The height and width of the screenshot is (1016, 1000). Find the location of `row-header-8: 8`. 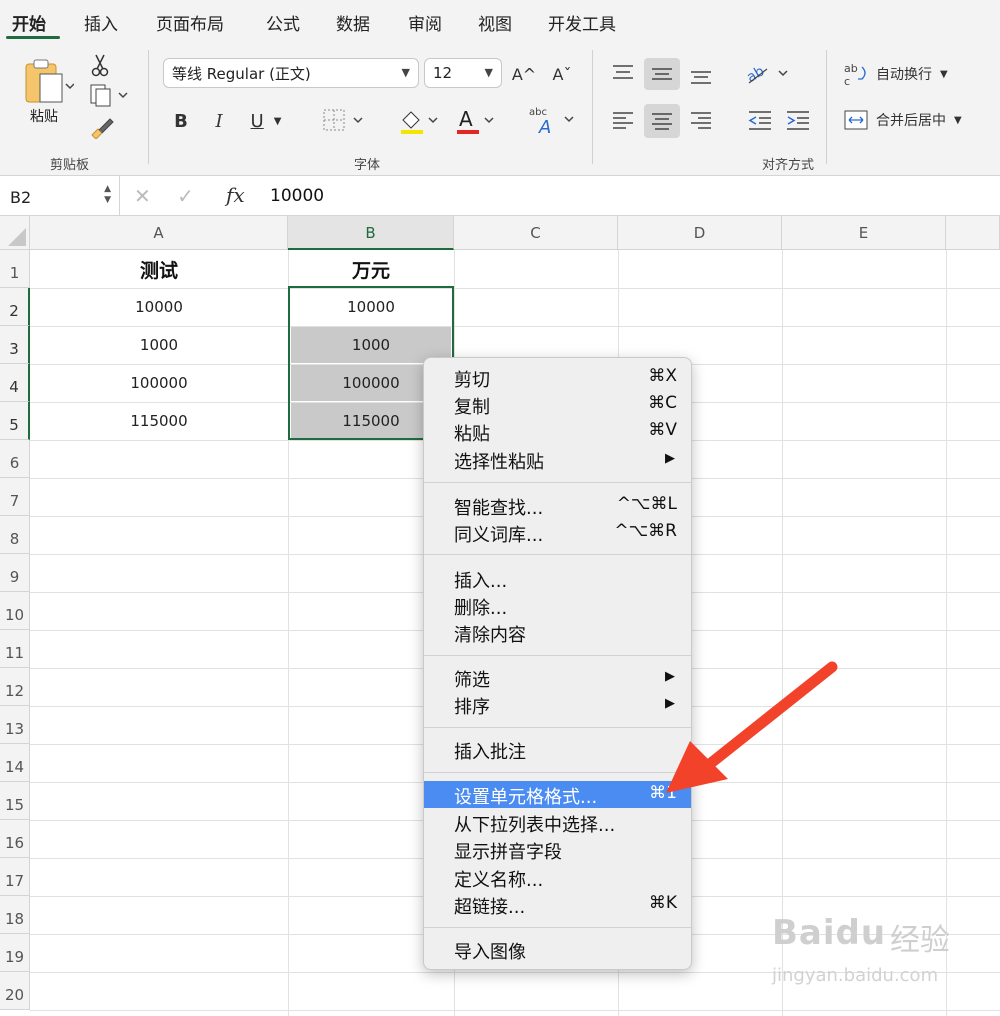

row-header-8: 8 is located at coordinates (15, 535).